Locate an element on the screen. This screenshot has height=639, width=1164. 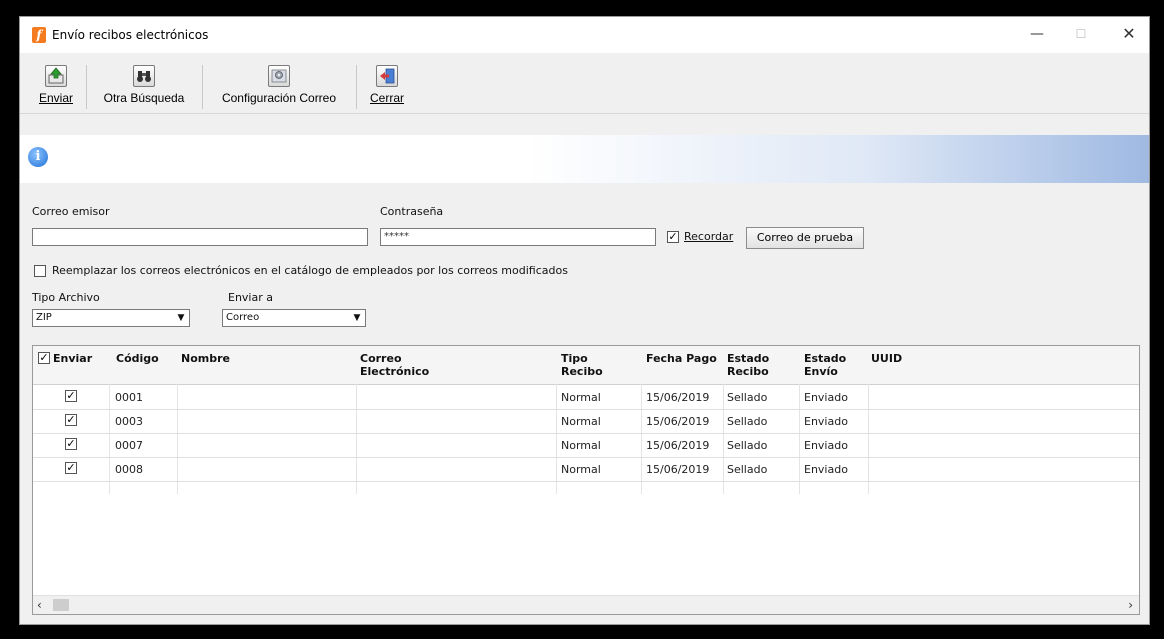
enviar-button: Enviar is located at coordinates (56, 88).